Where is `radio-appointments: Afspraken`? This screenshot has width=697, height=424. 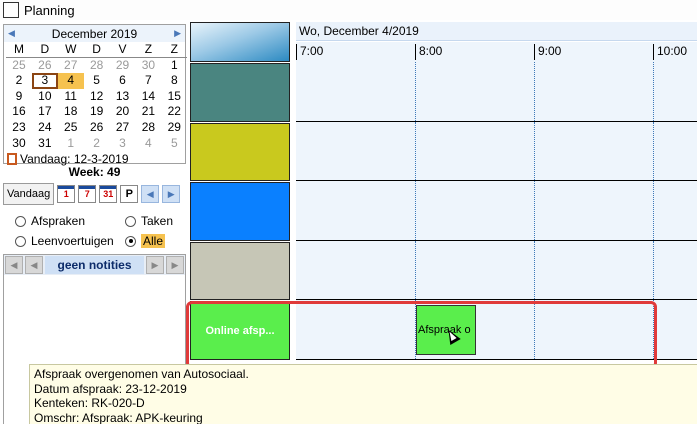 radio-appointments: Afspraken is located at coordinates (50, 221).